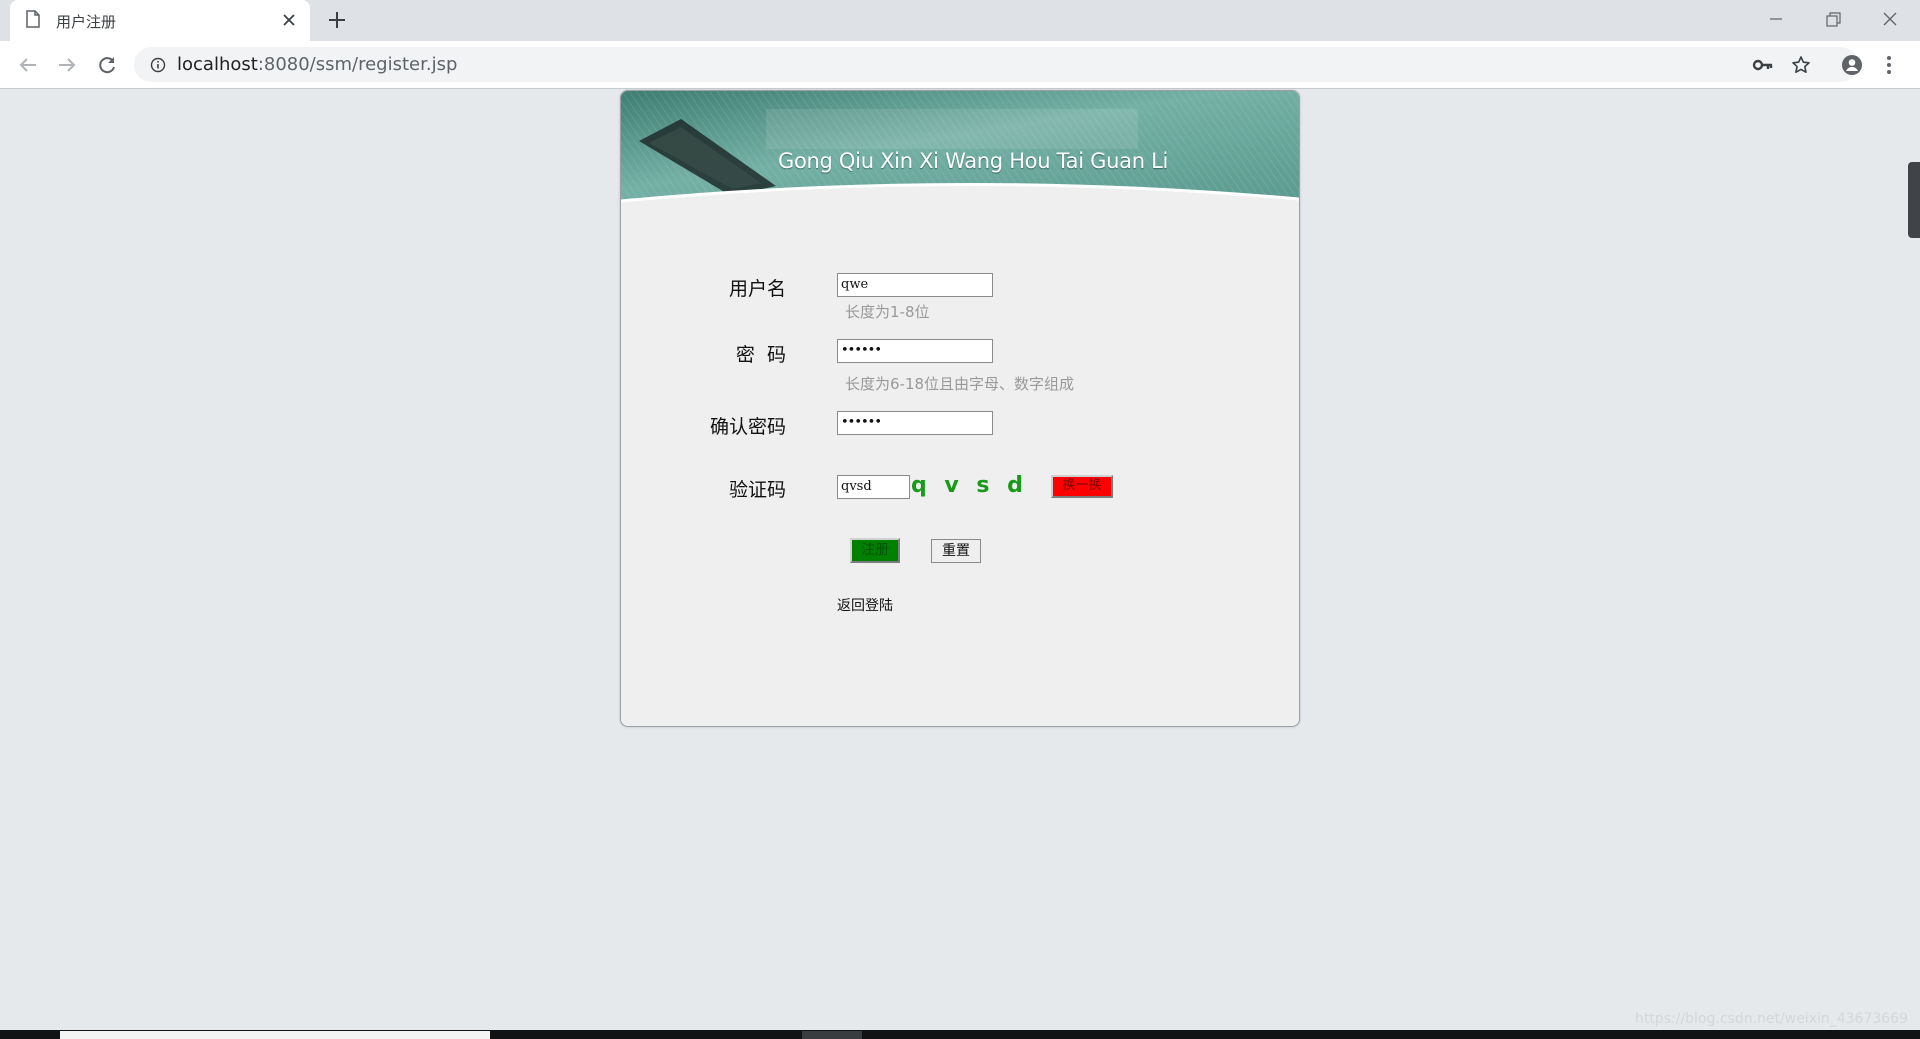 The image size is (1920, 1039). I want to click on star-icon, so click(1801, 67).